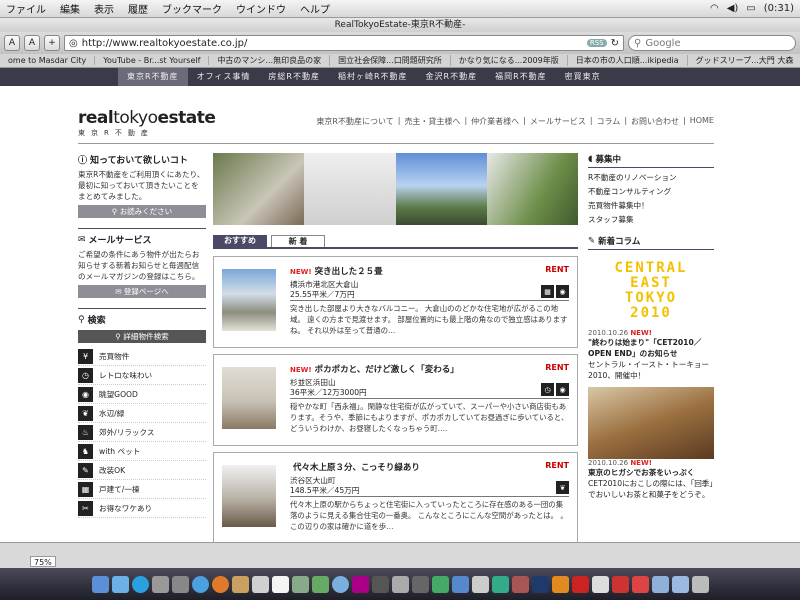 Image resolution: width=800 pixels, height=600 pixels. Describe the element at coordinates (142, 375) in the screenshot. I see `category-retro: ◷ レトロな味わい` at that location.